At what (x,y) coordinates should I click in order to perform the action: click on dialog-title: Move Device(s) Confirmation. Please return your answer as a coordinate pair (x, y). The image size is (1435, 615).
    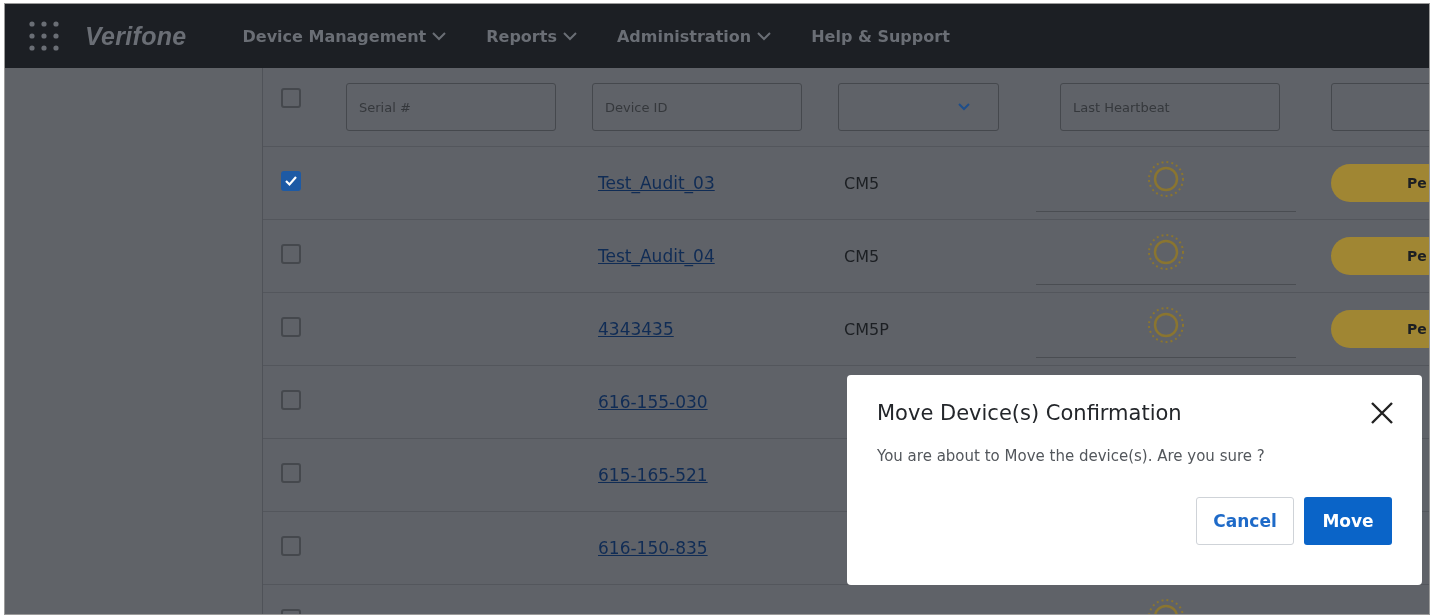
    Looking at the image, I should click on (1029, 413).